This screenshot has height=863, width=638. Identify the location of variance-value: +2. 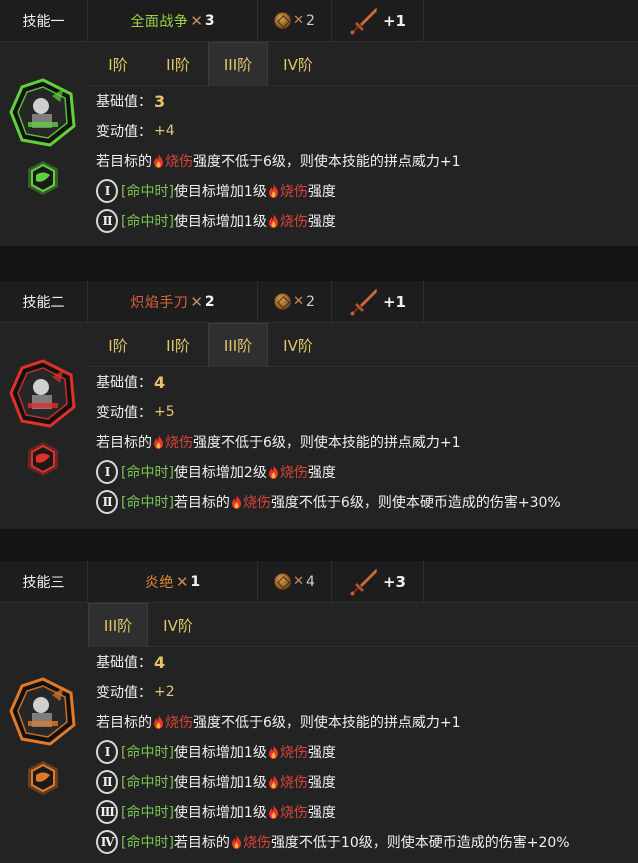
(164, 692).